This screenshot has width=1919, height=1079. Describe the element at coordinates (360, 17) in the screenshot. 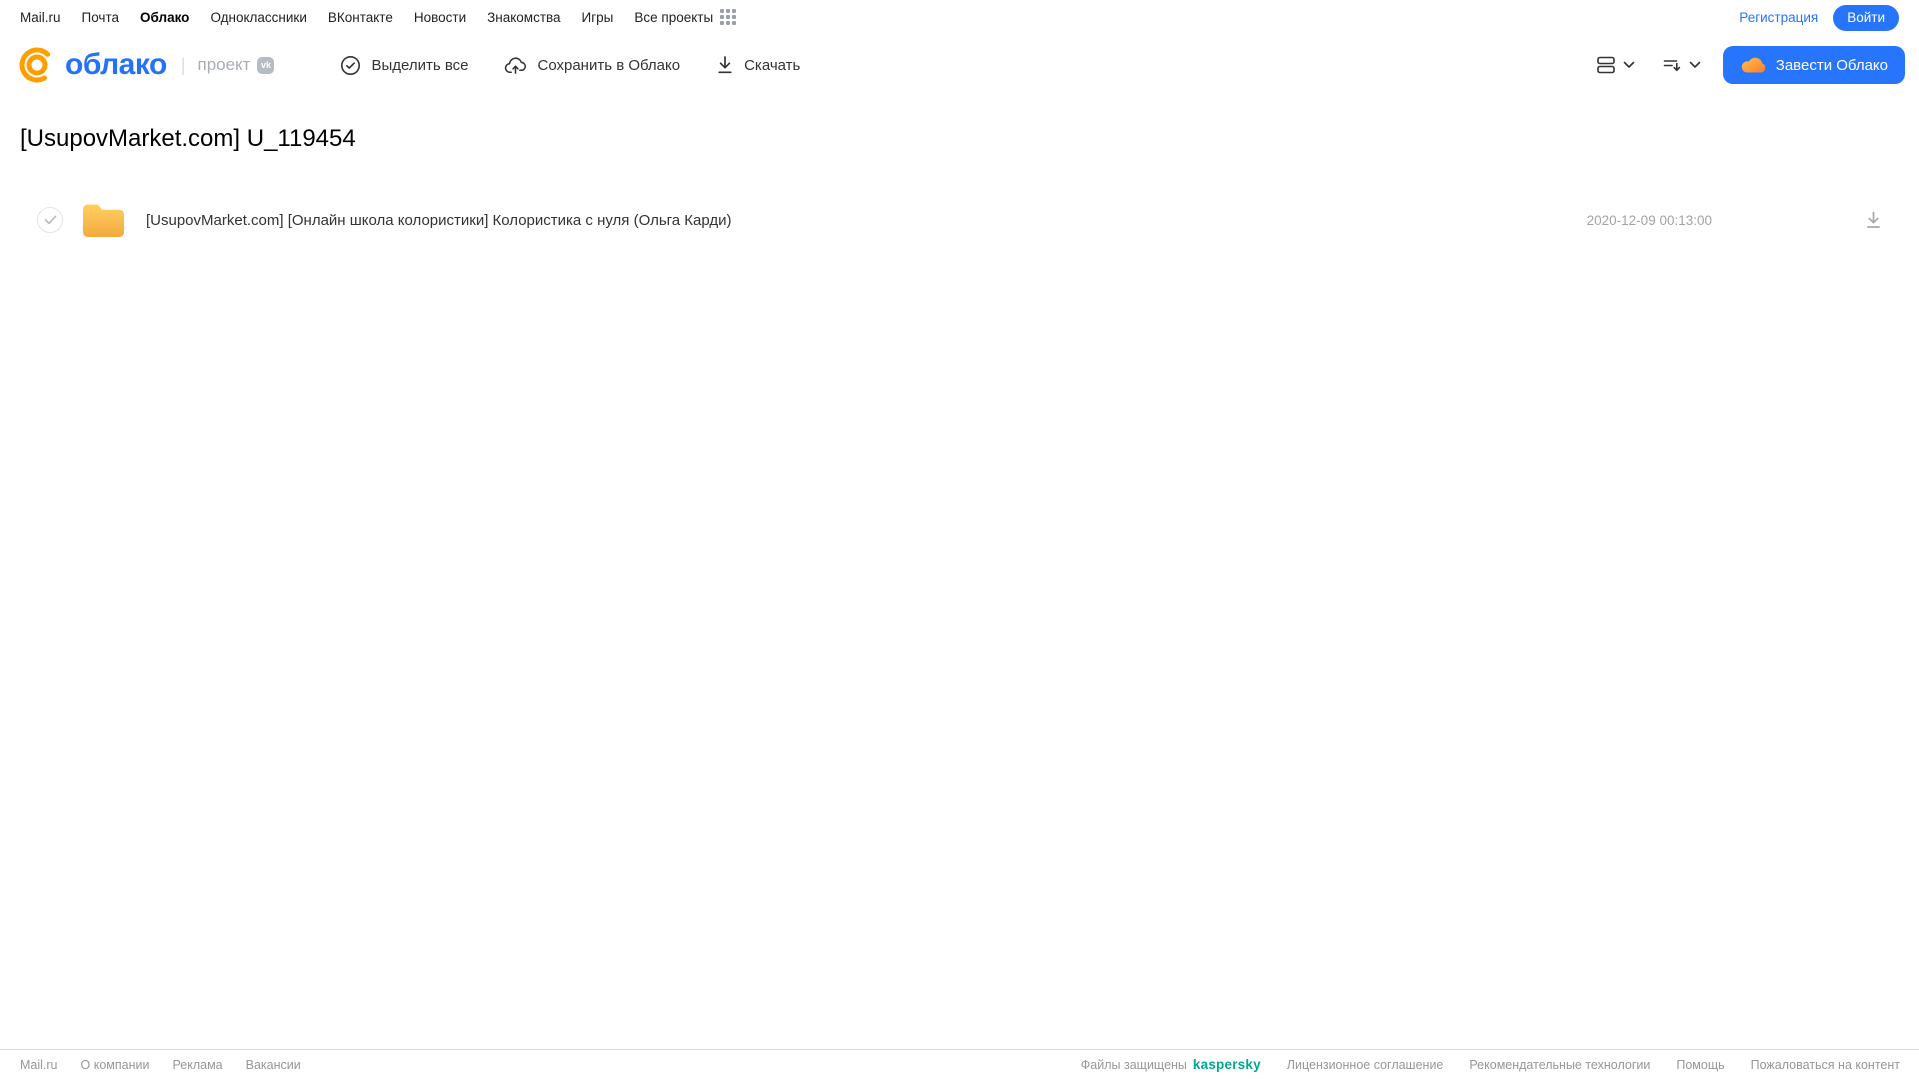

I see `nav-link-vkontakte: ВКонтакте` at that location.